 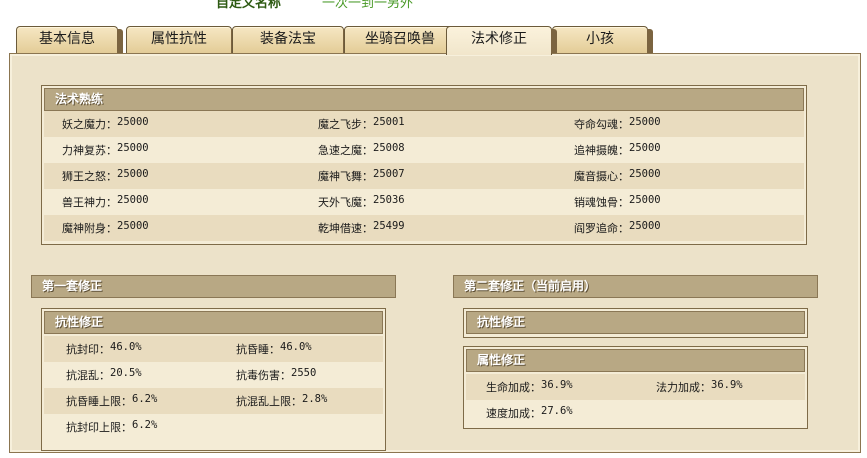 What do you see at coordinates (424, 150) in the screenshot?
I see `list-item: 力神复苏： 25000 急速之魔： 25008 追神摄魄： 25000` at bounding box center [424, 150].